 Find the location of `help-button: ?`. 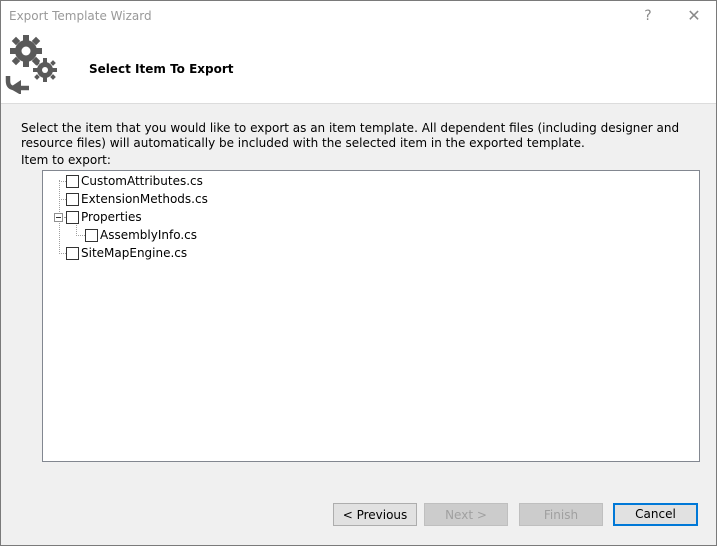

help-button: ? is located at coordinates (648, 16).